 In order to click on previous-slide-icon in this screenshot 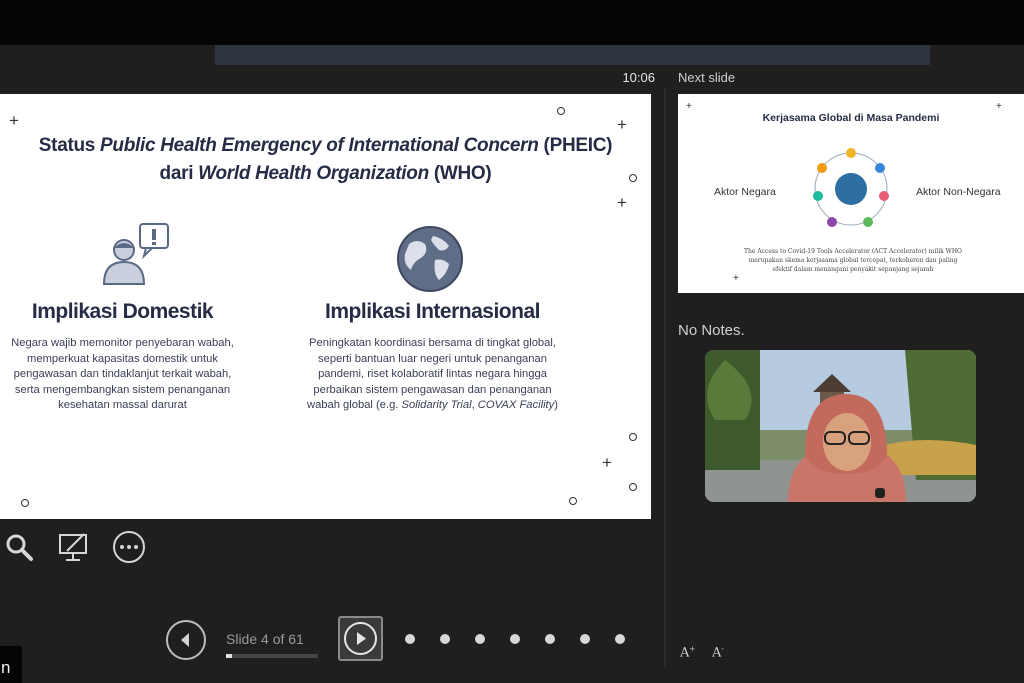, I will do `click(185, 640)`.